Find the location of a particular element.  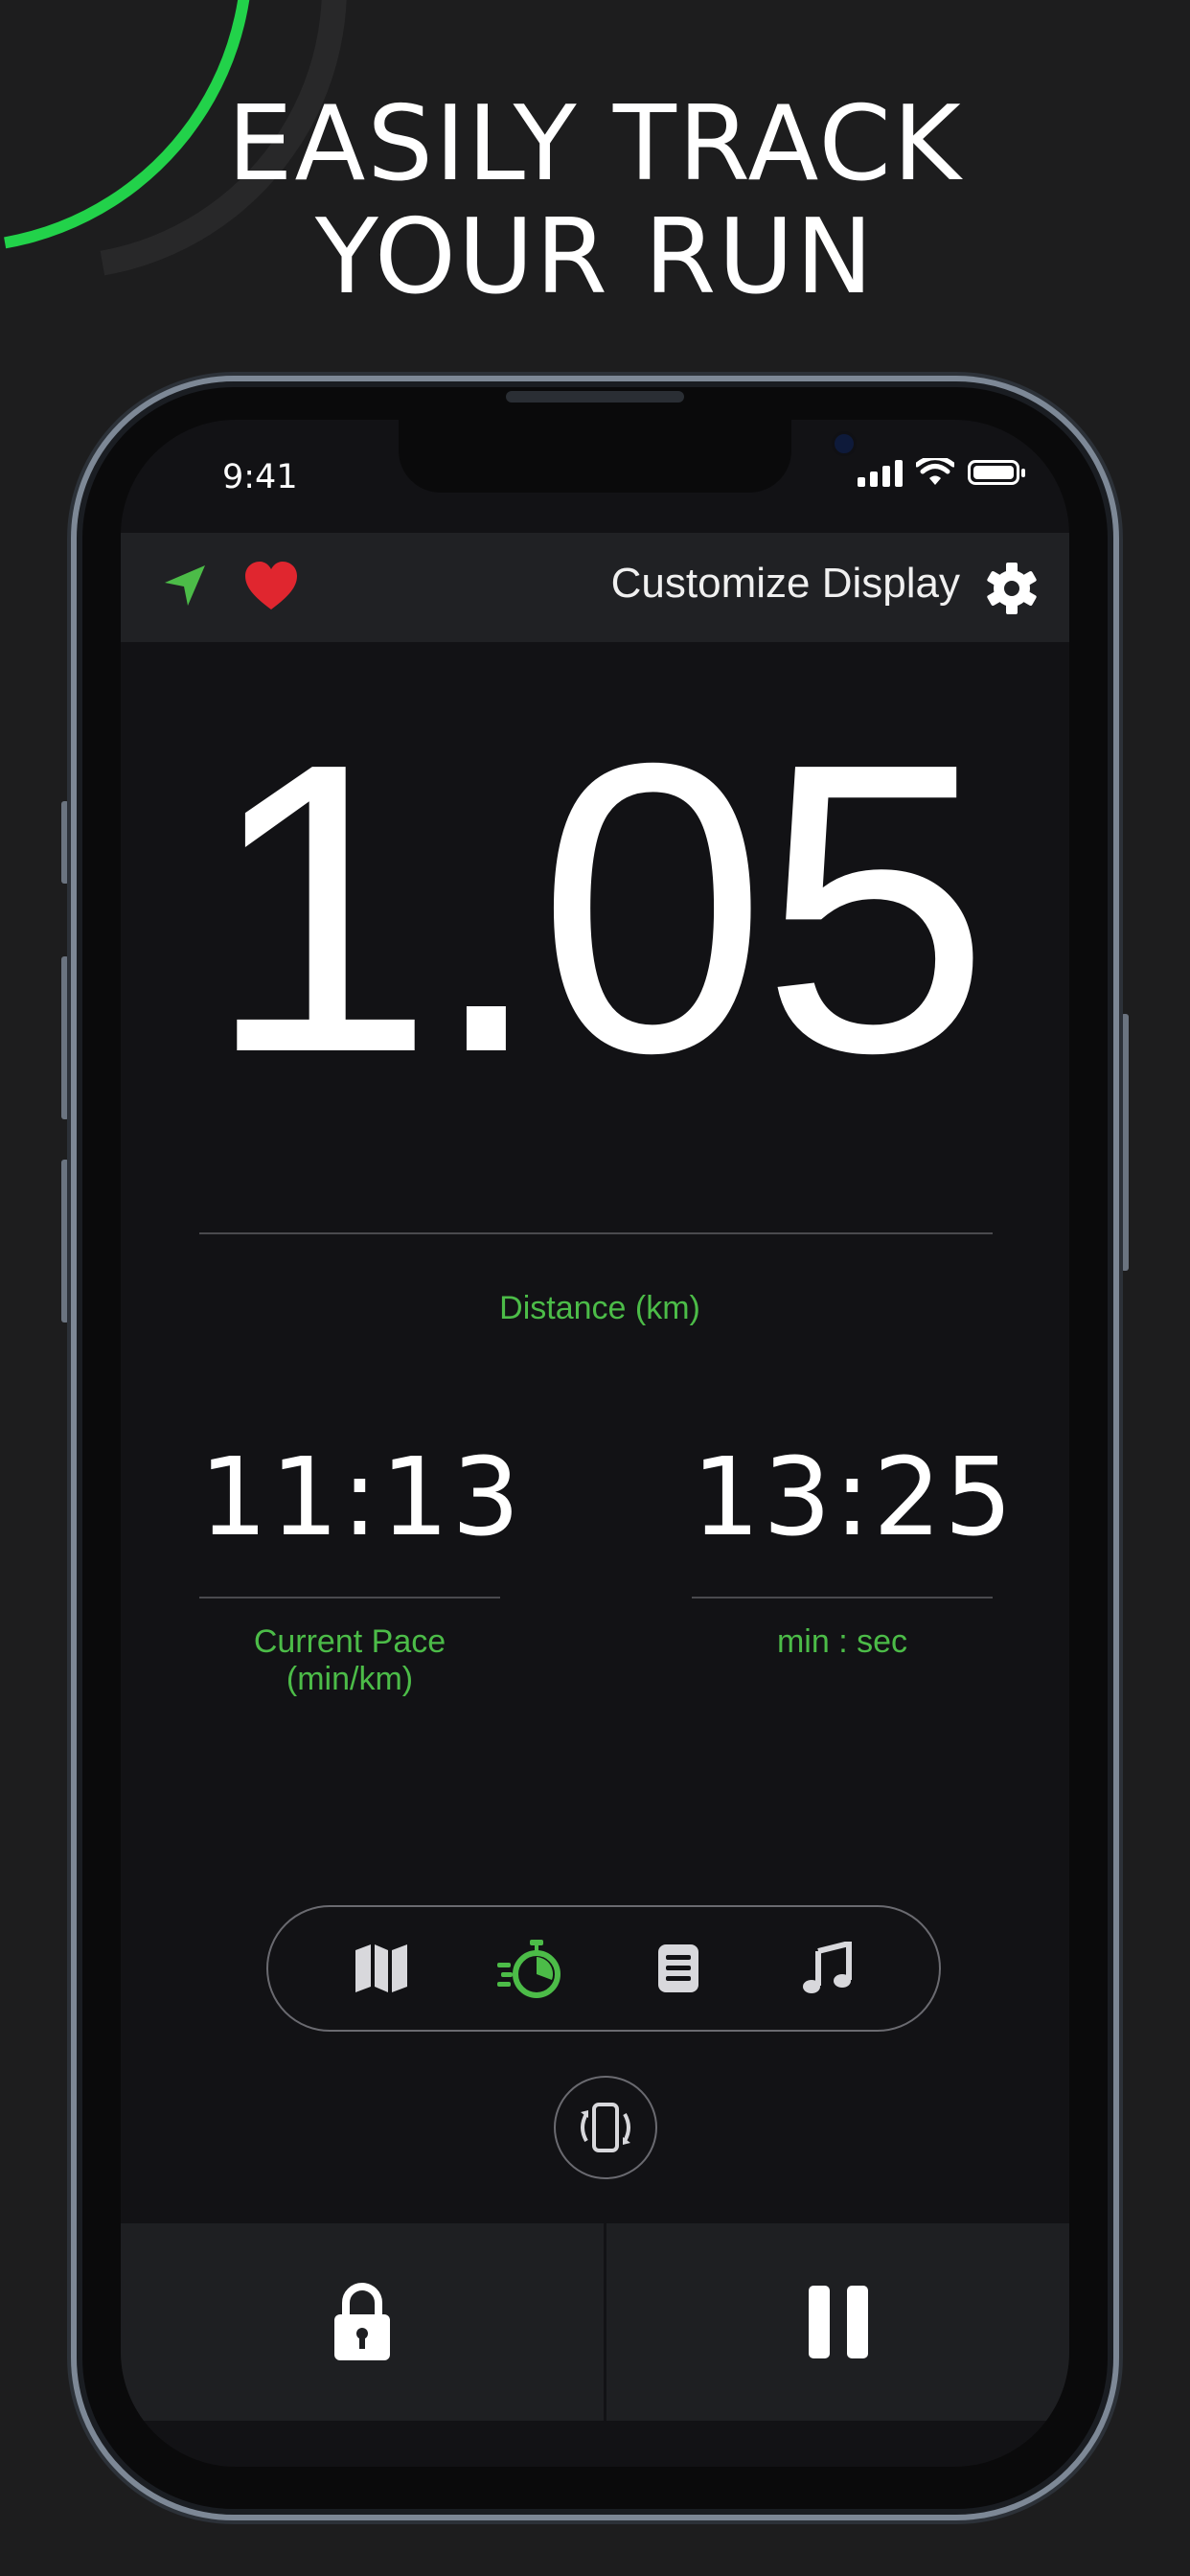

tab-list is located at coordinates (678, 1968).